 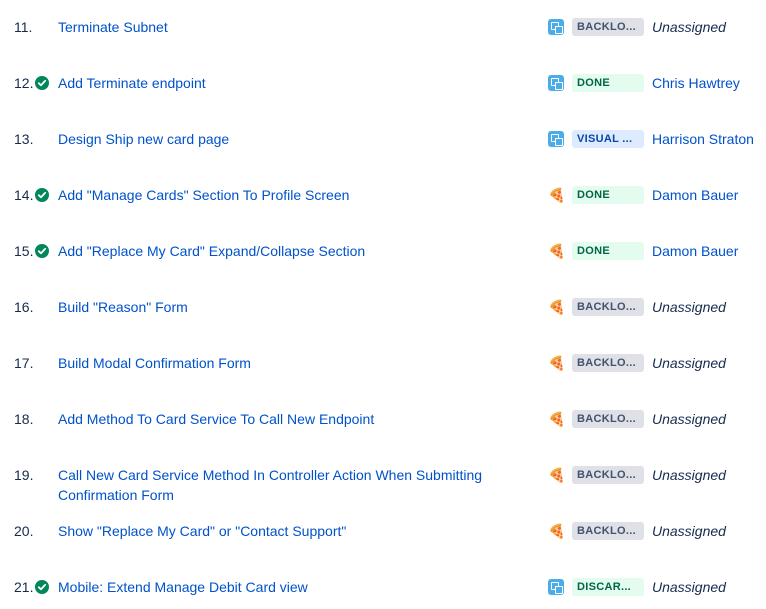 I want to click on issue-number: 19., so click(x=24, y=475).